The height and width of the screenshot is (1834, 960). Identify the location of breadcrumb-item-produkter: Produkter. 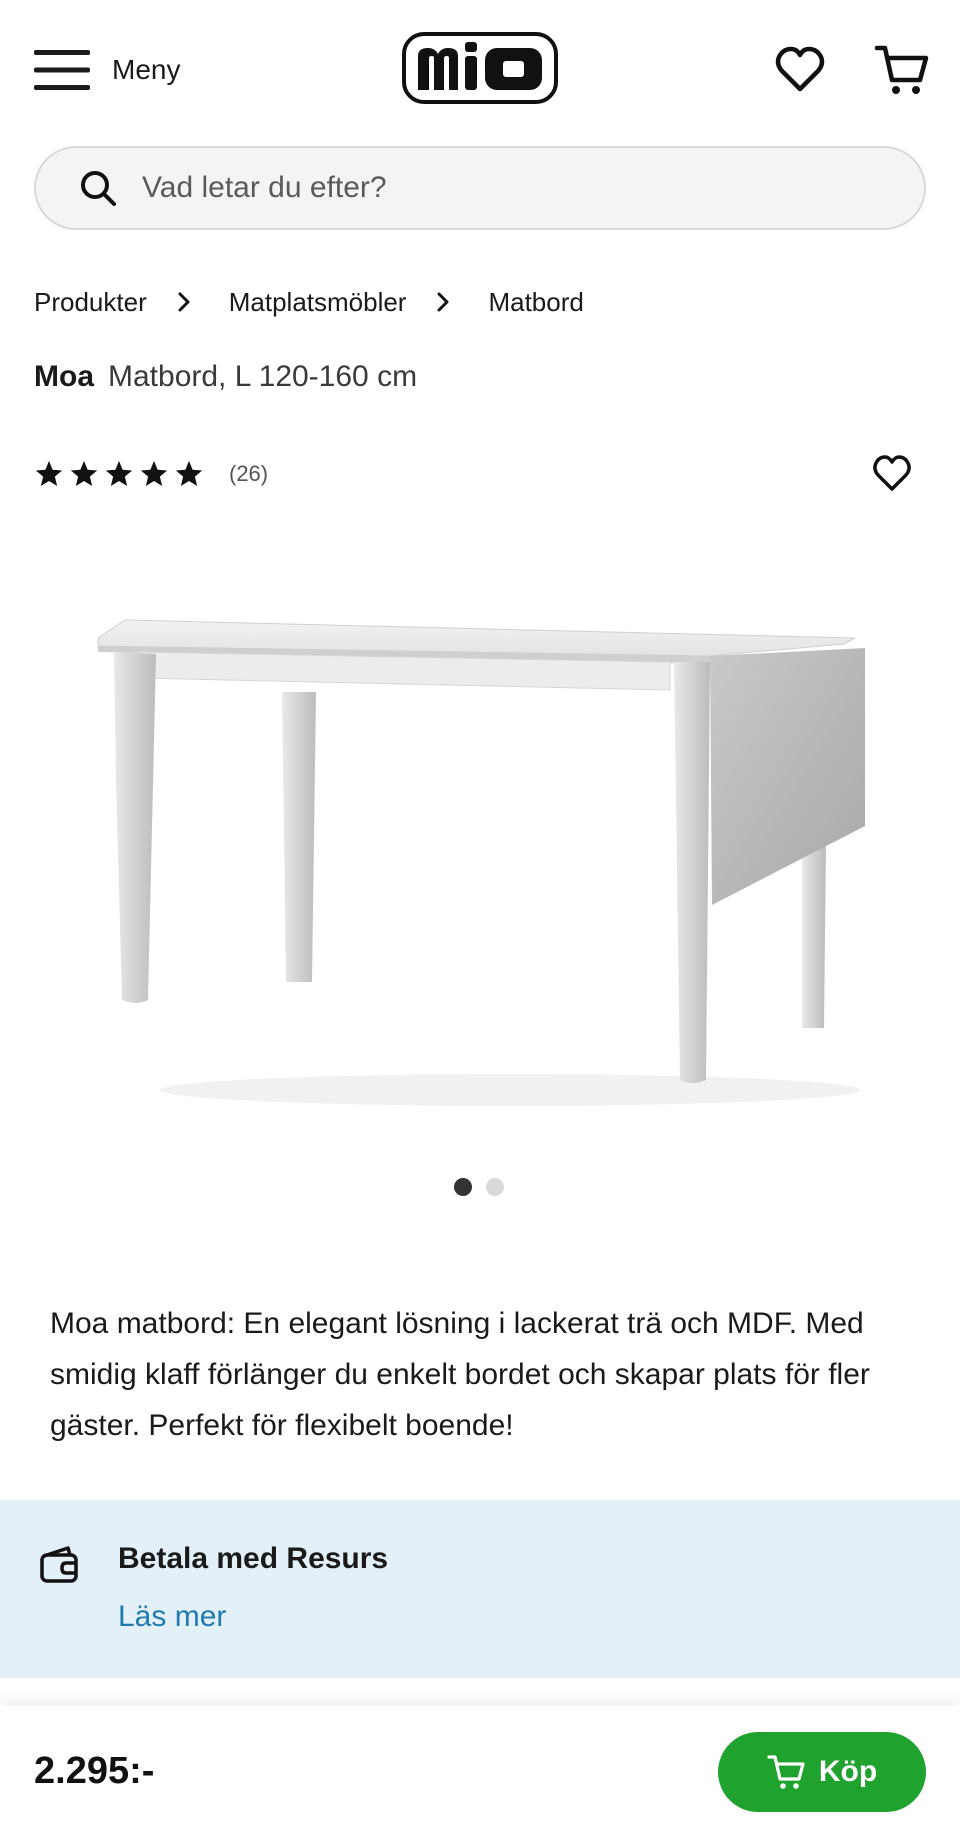
(90, 302).